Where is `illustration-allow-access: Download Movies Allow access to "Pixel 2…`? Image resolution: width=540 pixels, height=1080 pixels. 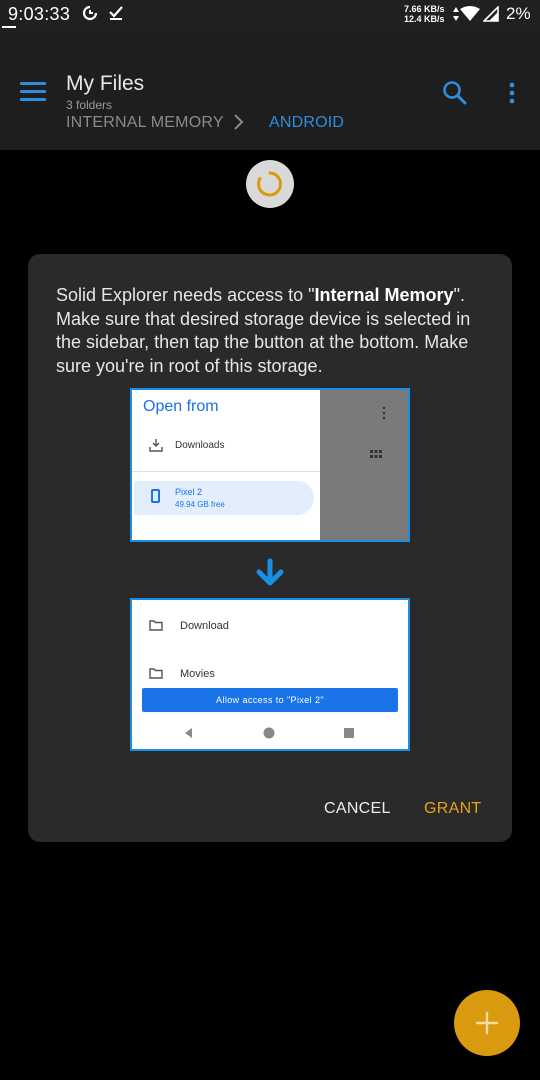 illustration-allow-access: Download Movies Allow access to "Pixel 2… is located at coordinates (270, 674).